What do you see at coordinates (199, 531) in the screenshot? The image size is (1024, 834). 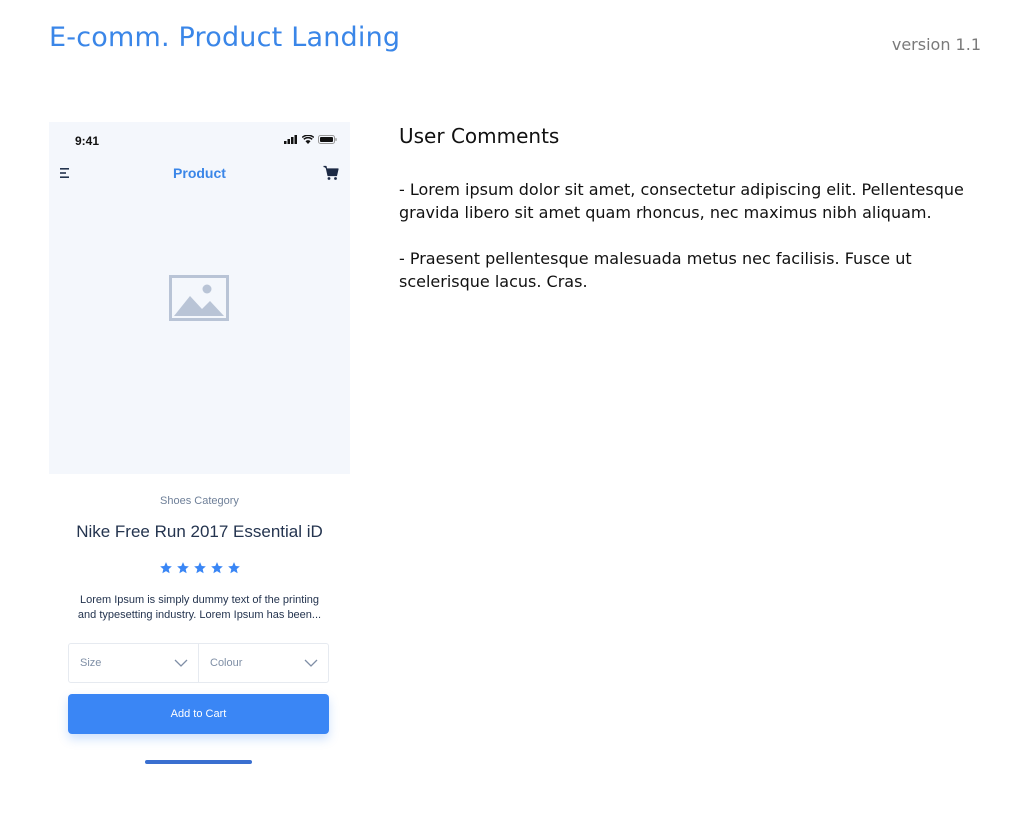 I see `product-name: Nike Free Run 2017 Essential iD` at bounding box center [199, 531].